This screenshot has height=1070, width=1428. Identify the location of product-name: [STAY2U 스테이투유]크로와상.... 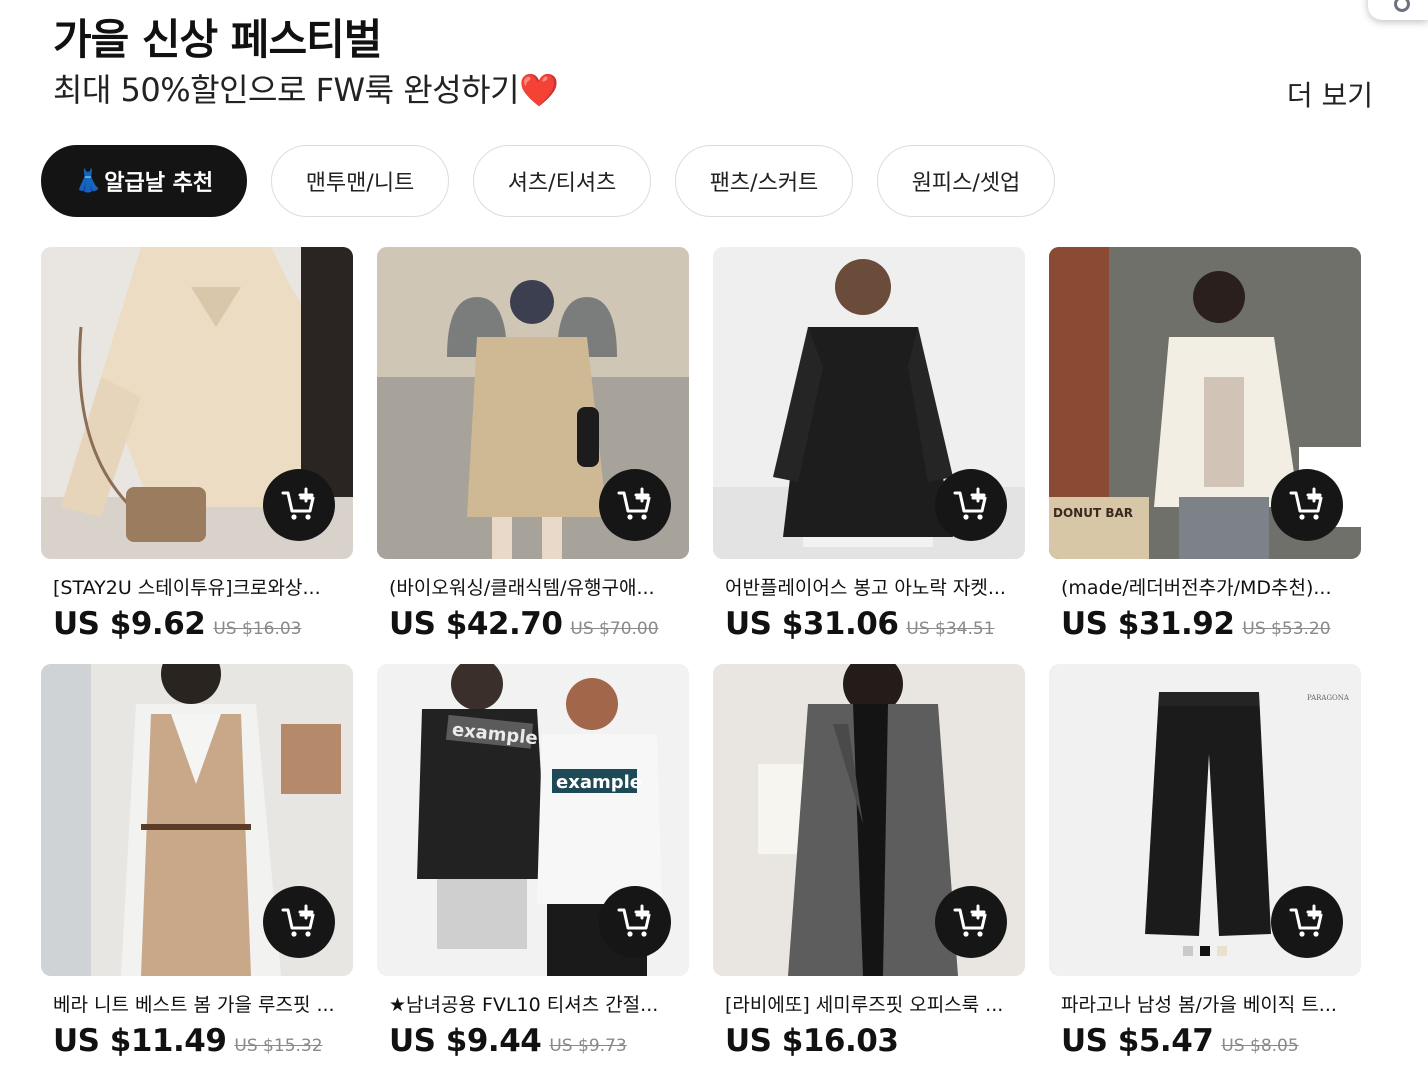
(201, 586).